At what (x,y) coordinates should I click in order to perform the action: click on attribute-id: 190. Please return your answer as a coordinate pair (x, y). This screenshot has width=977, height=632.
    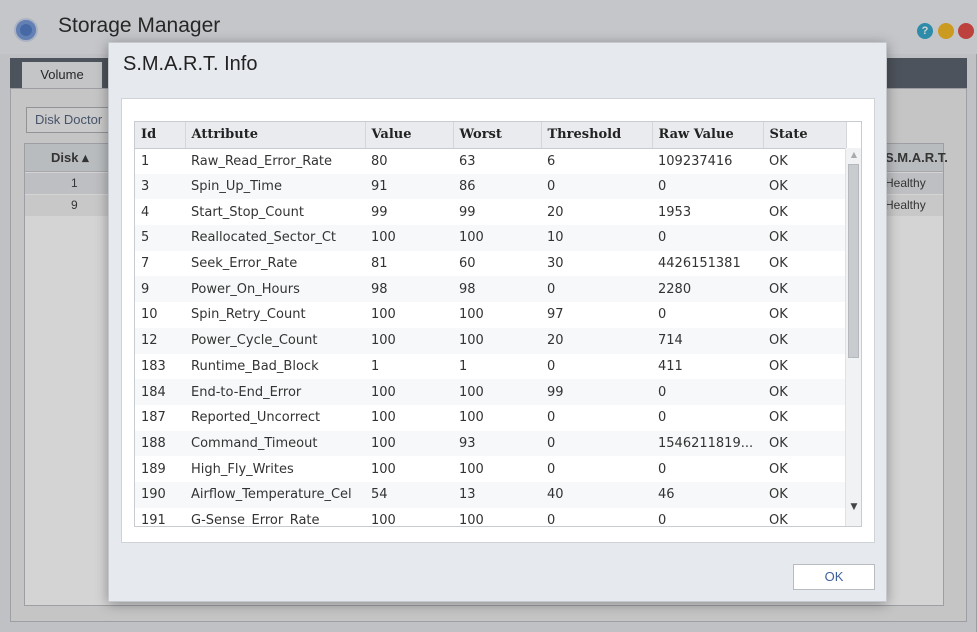
    Looking at the image, I should click on (160, 494).